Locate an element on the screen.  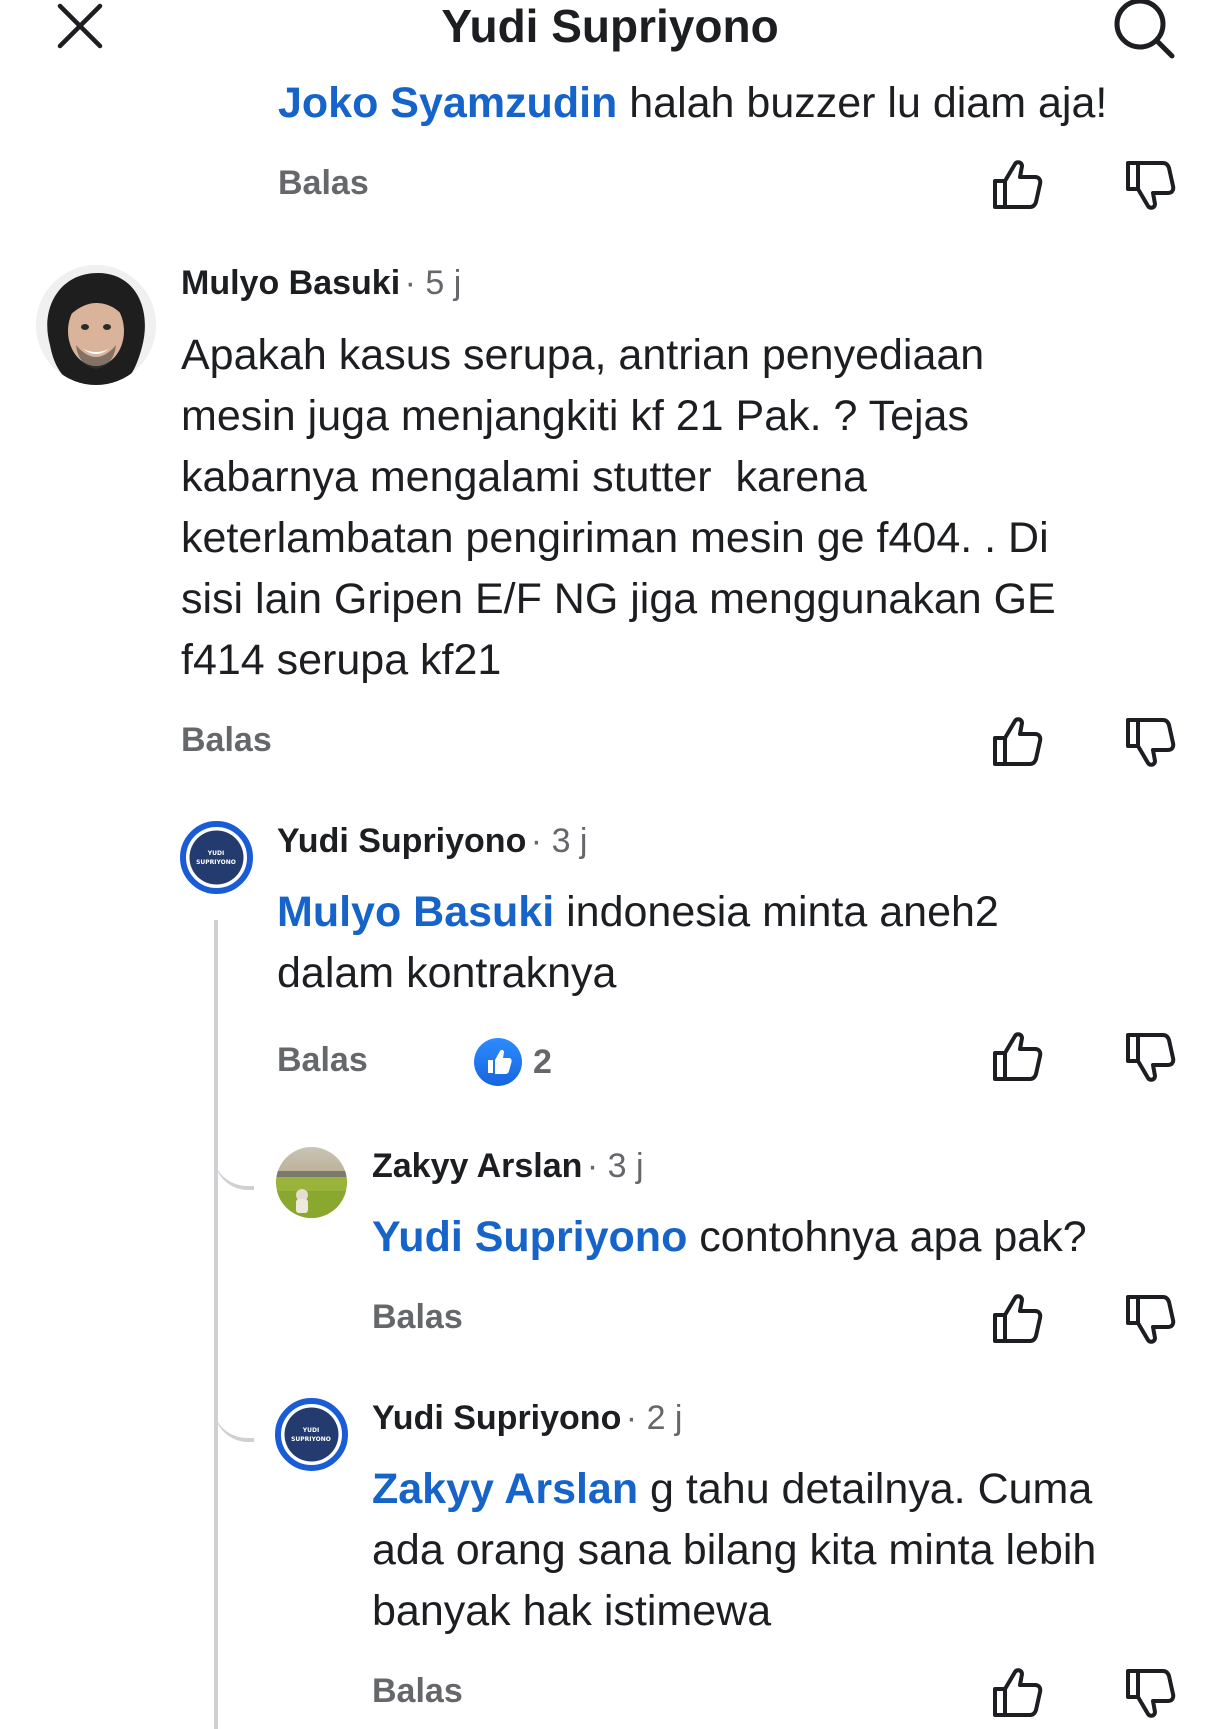
comment-text-zakyy: Yudi Supriyono contohnya apa pak? is located at coordinates (729, 1237).